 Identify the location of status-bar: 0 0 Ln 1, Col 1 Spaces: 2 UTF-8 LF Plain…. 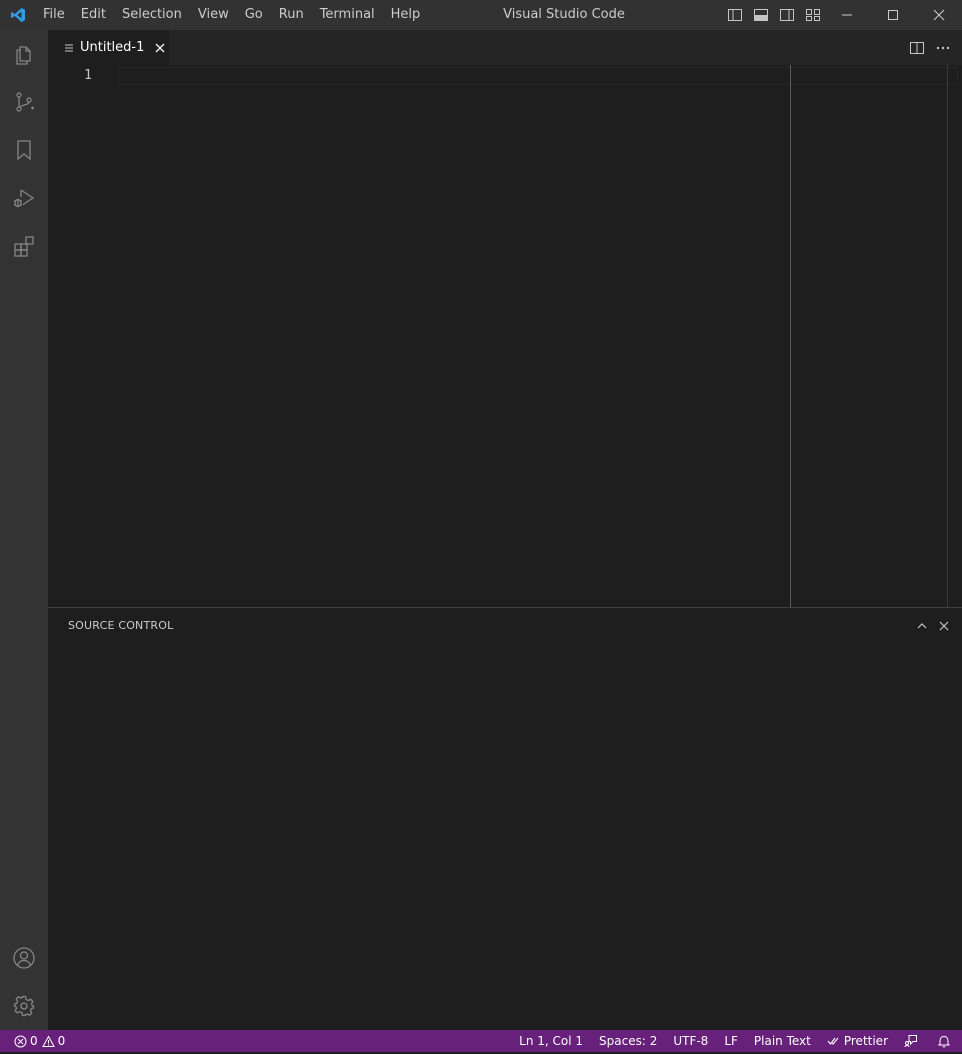
(481, 1041).